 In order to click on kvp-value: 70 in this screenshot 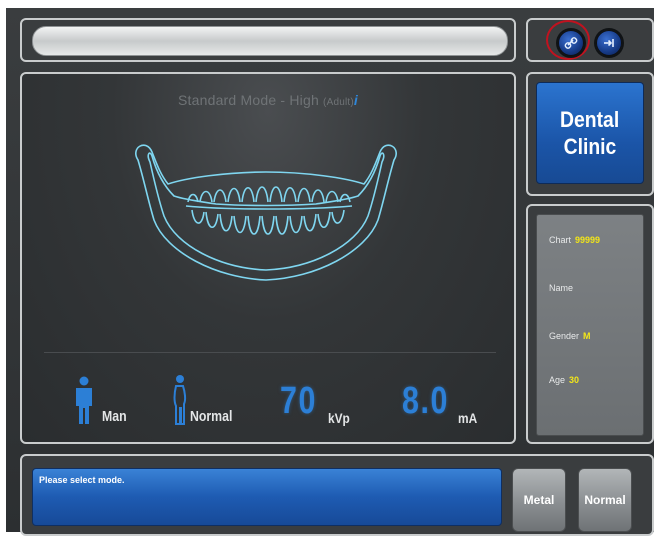, I will do `click(298, 401)`.